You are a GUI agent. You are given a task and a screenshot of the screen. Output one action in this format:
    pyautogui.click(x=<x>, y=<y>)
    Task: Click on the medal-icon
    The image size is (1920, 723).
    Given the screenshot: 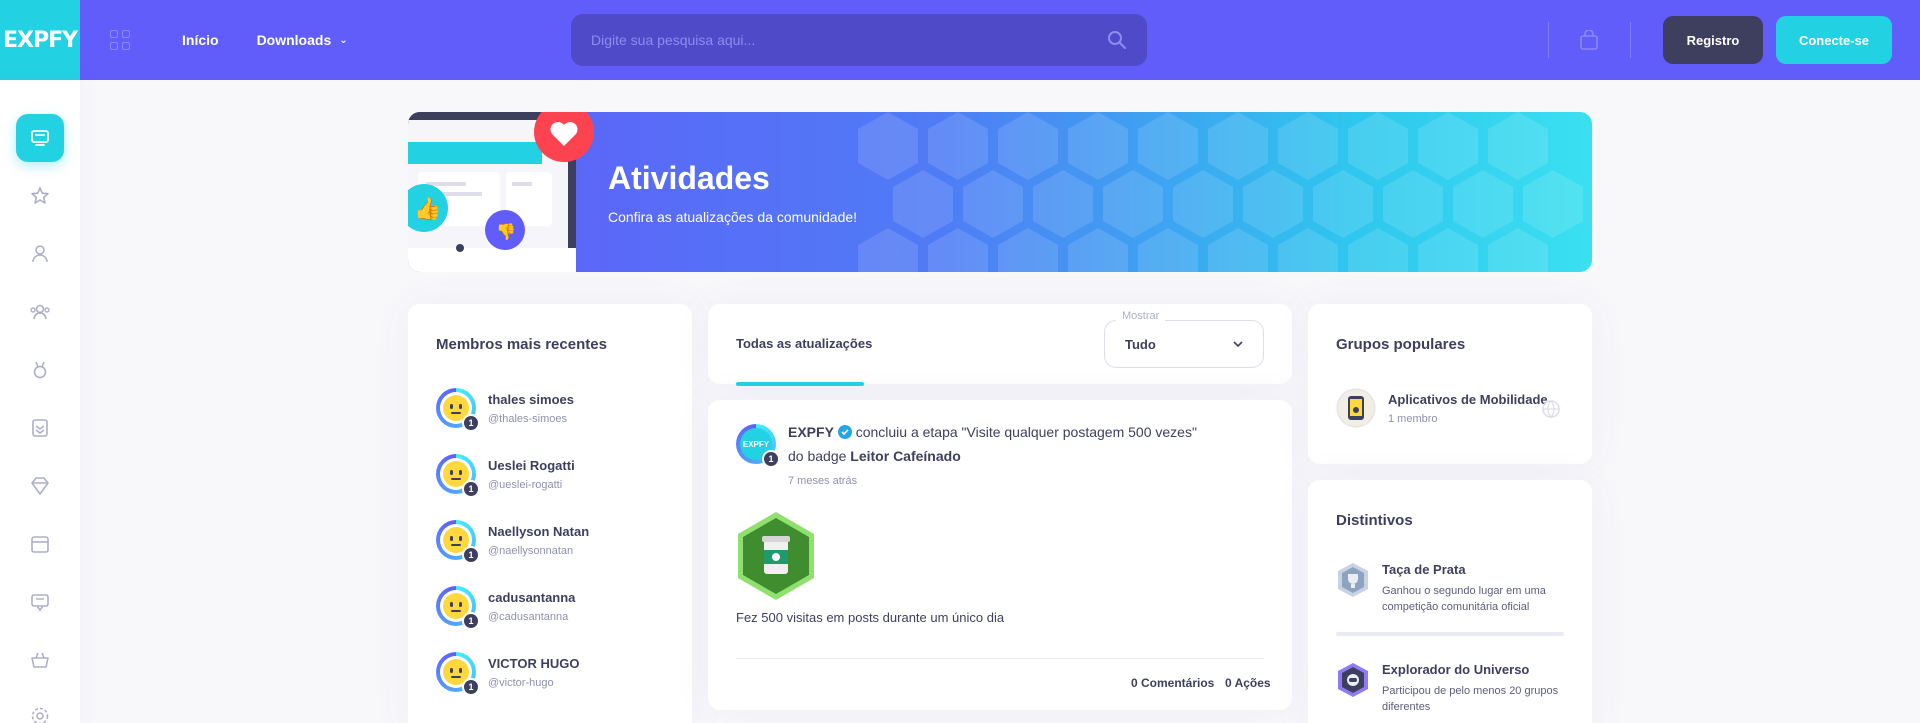 What is the action you would take?
    pyautogui.click(x=40, y=370)
    